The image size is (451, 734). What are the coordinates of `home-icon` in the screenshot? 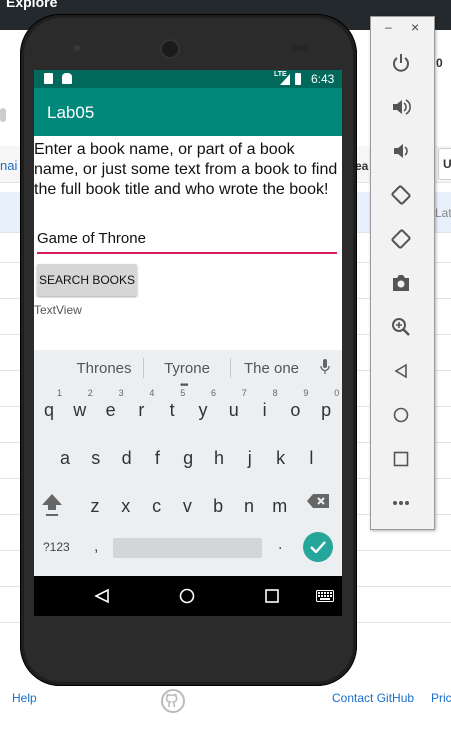 It's located at (401, 415).